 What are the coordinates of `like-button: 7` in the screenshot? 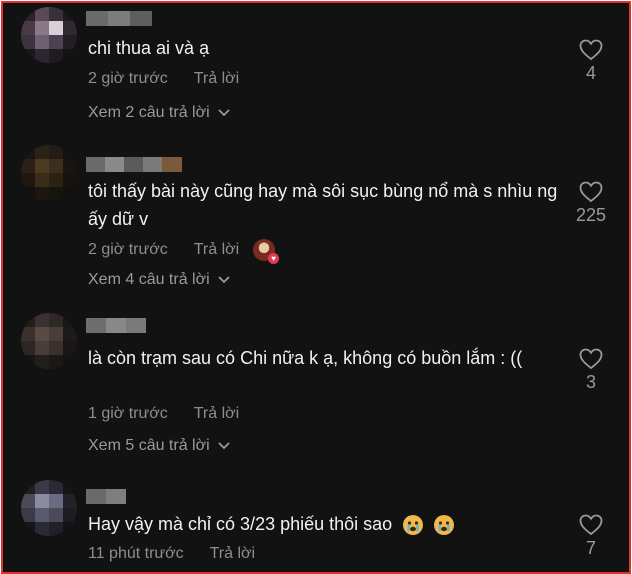 It's located at (591, 536).